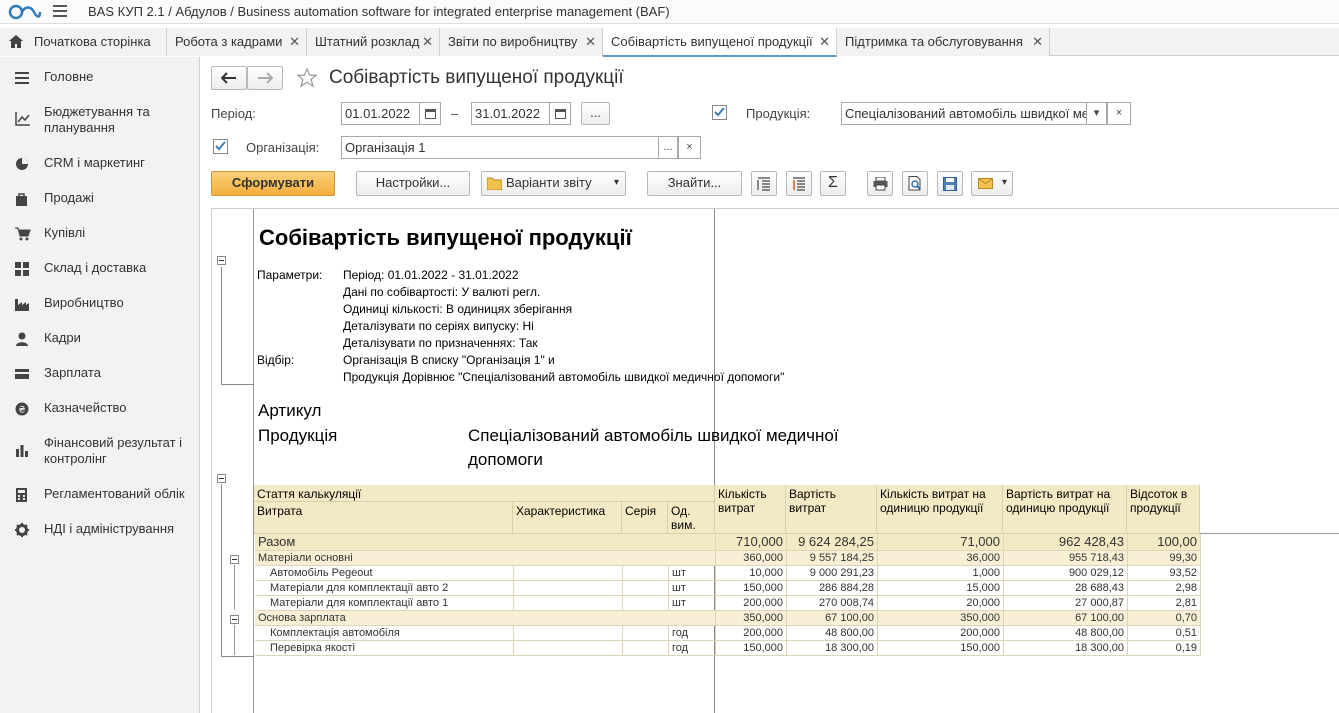  Describe the element at coordinates (832, 573) in the screenshot. I see `row-cost: 9 000 291,23` at that location.